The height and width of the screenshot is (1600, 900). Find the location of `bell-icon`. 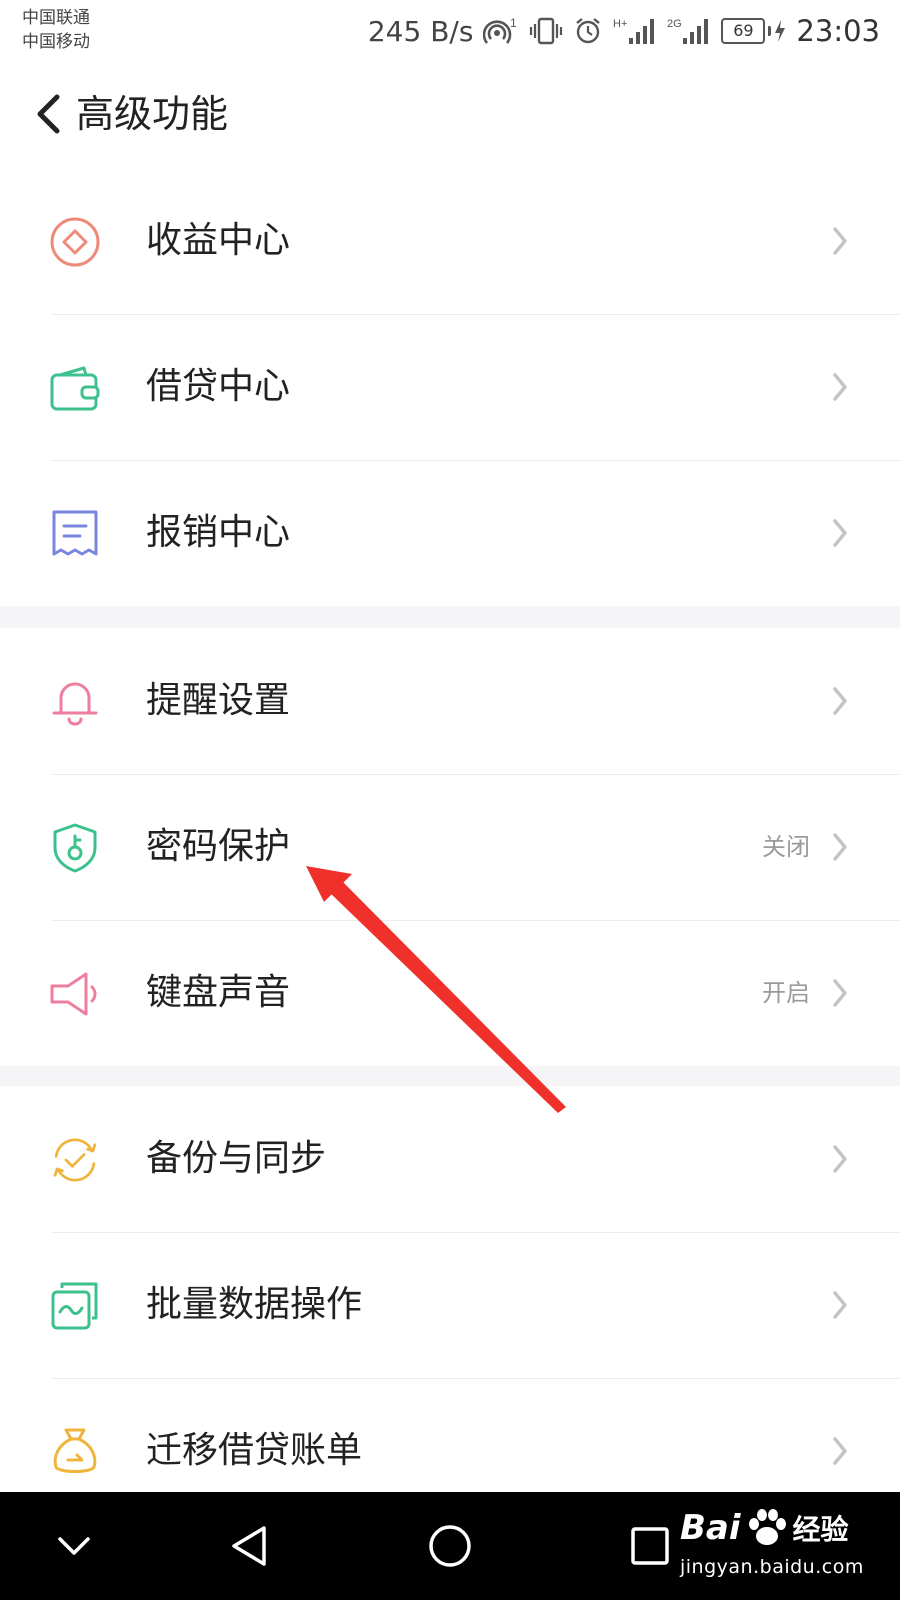

bell-icon is located at coordinates (75, 702).